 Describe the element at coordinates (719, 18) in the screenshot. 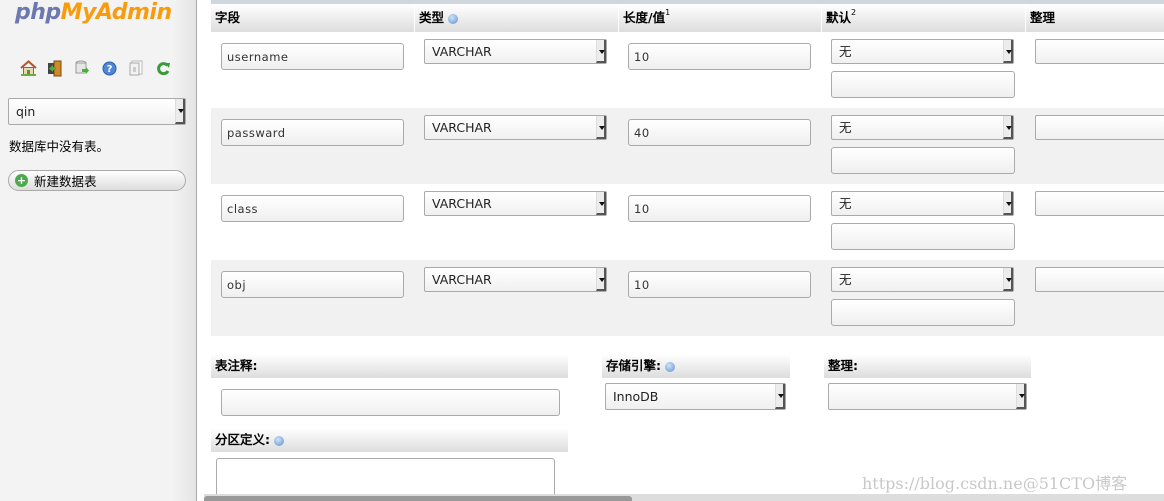

I see `header-length: 长度/值1` at that location.